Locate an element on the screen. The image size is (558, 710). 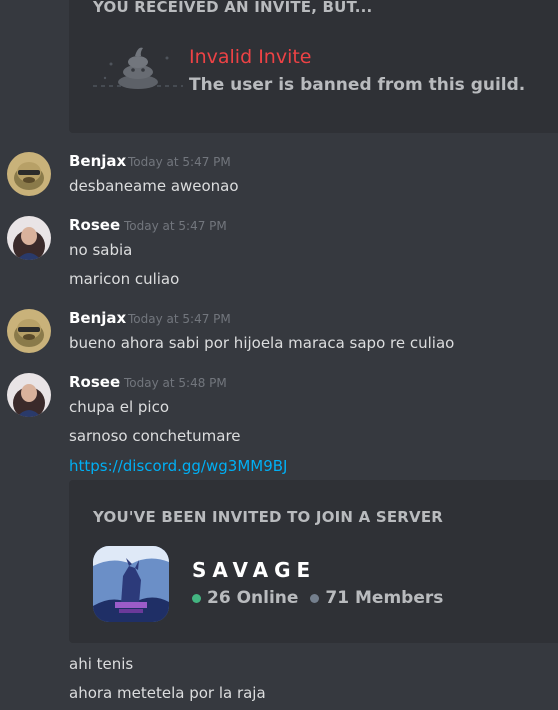
message-text: desbaneame aweonao is located at coordinates (154, 186).